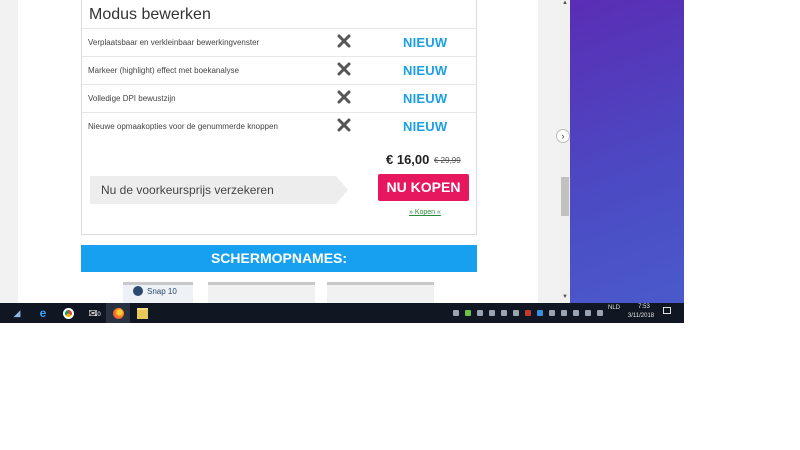  What do you see at coordinates (565, 298) in the screenshot?
I see `scroll-down-icon: ▼` at bounding box center [565, 298].